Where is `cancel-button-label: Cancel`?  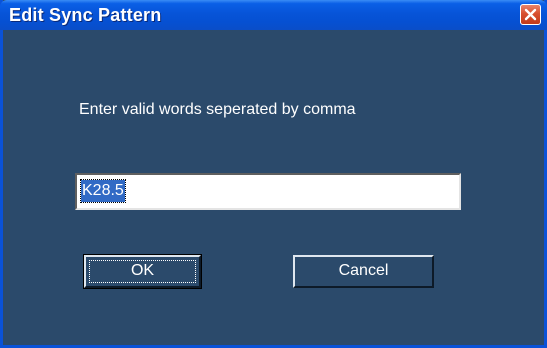
cancel-button-label: Cancel is located at coordinates (363, 270).